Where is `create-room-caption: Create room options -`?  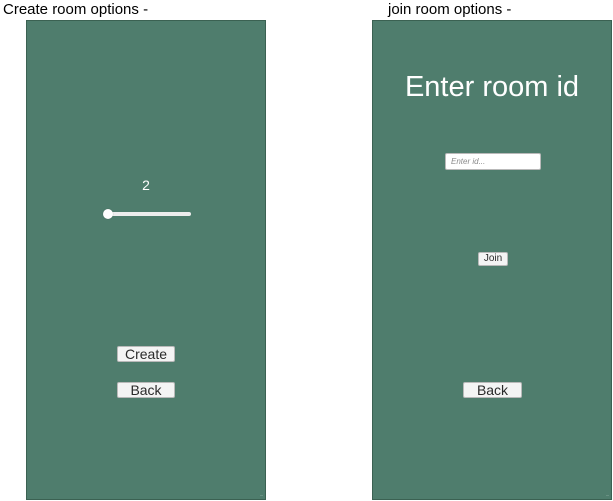 create-room-caption: Create room options - is located at coordinates (76, 9).